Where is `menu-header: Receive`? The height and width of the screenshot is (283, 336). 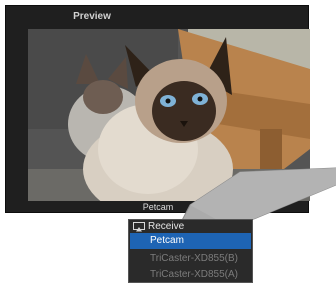
menu-header: Receive is located at coordinates (190, 226).